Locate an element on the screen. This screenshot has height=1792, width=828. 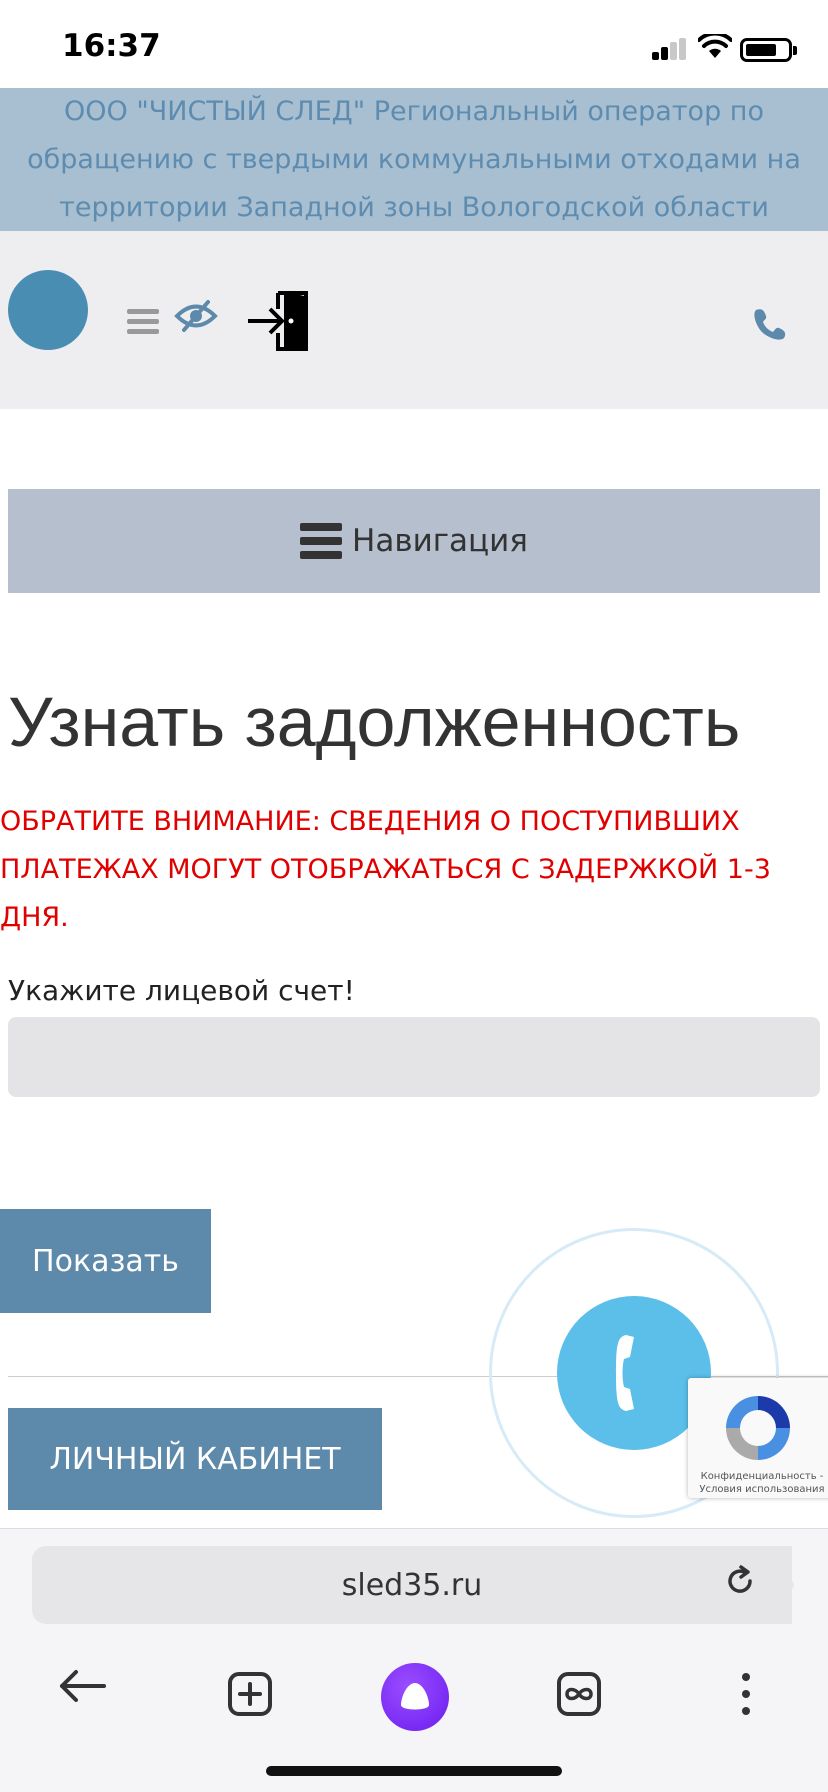
reload-icon is located at coordinates (740, 1581).